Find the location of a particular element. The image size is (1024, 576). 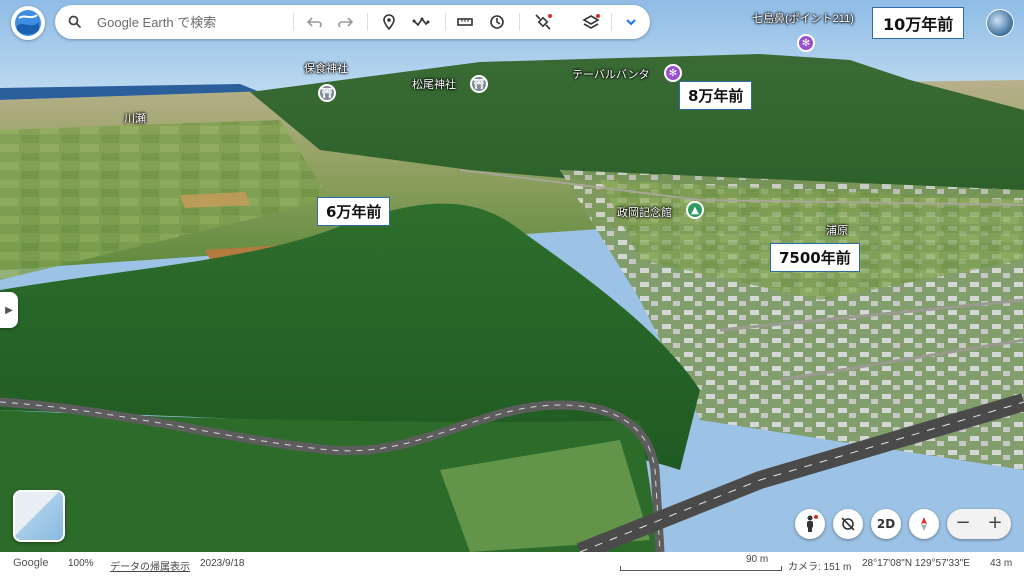

redo-button is located at coordinates (345, 22).